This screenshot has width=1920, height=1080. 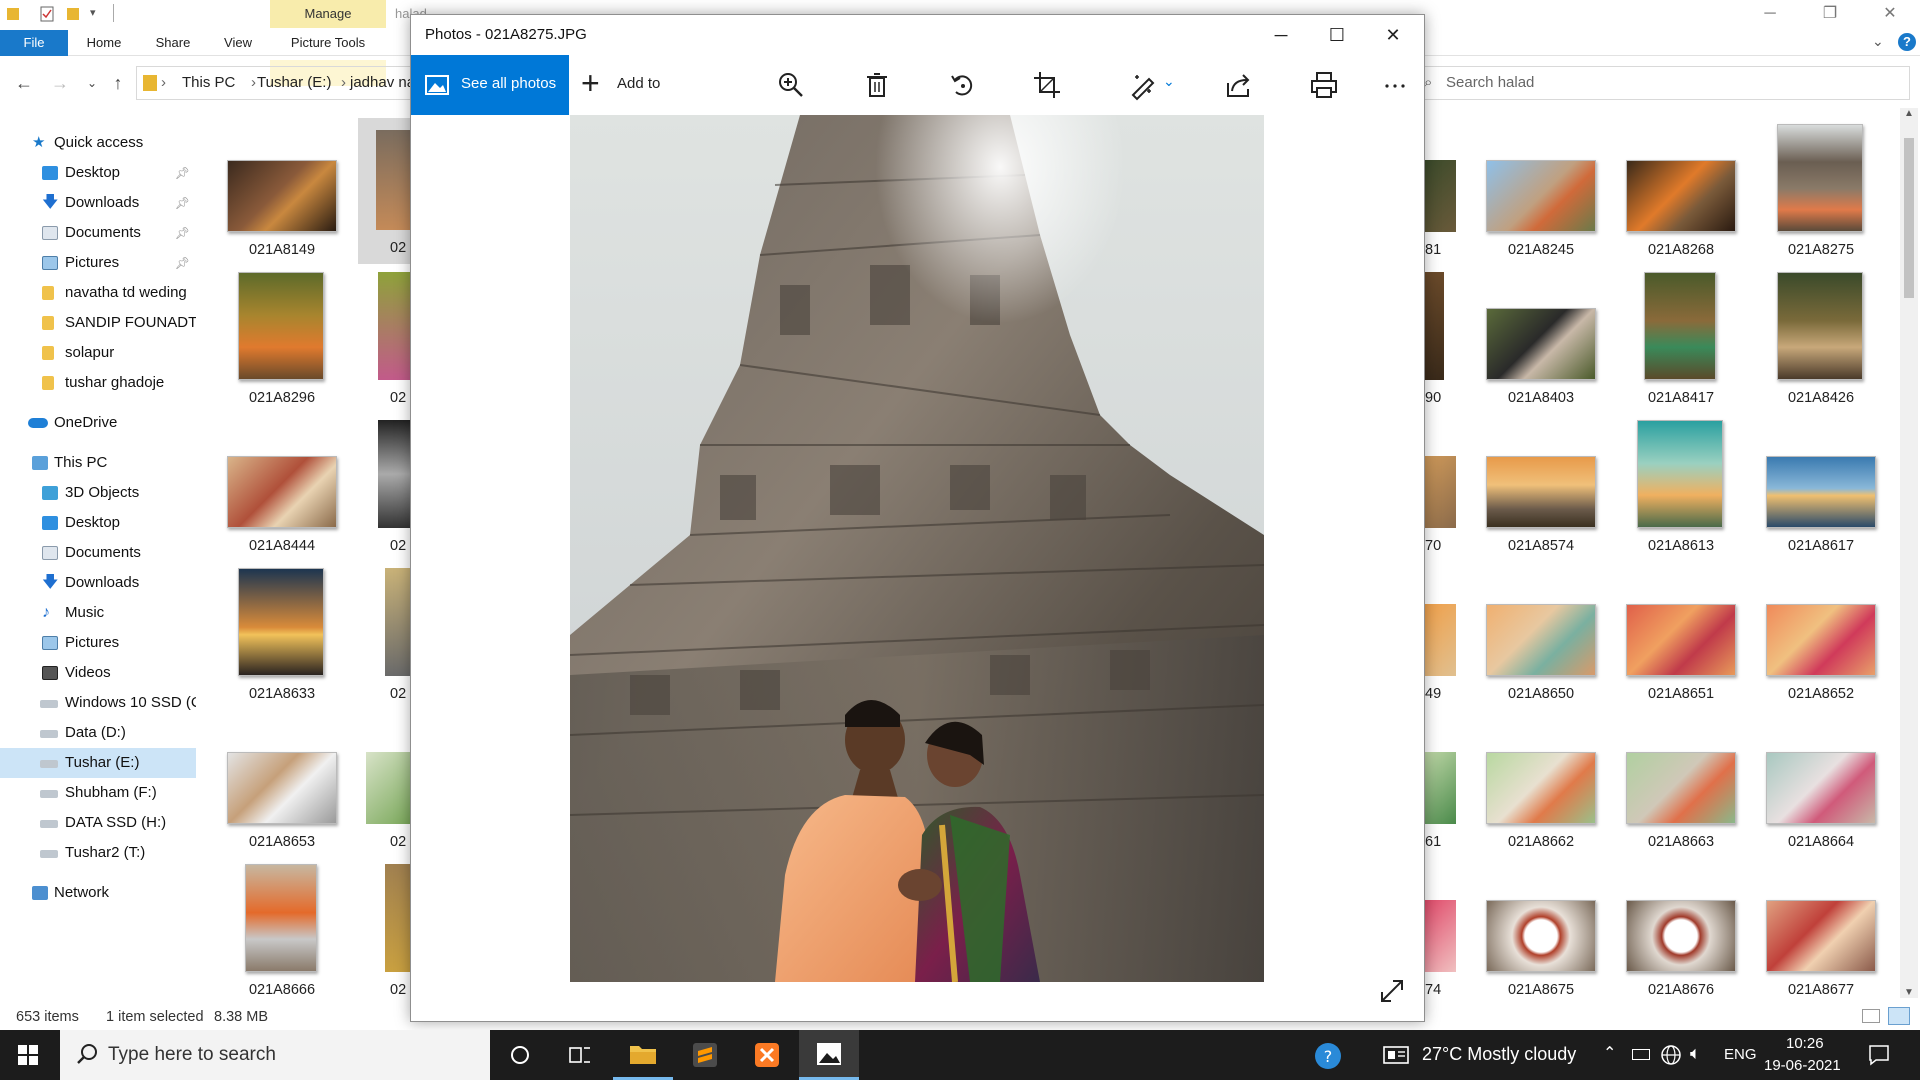 What do you see at coordinates (1541, 634) in the screenshot?
I see `thumbnail-item: 021A8650` at bounding box center [1541, 634].